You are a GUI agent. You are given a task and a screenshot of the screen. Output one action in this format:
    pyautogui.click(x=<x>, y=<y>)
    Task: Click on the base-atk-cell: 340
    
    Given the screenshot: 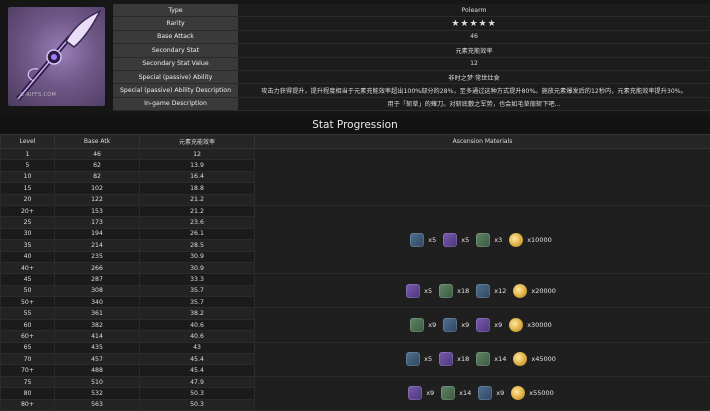 What is the action you would take?
    pyautogui.click(x=97, y=302)
    